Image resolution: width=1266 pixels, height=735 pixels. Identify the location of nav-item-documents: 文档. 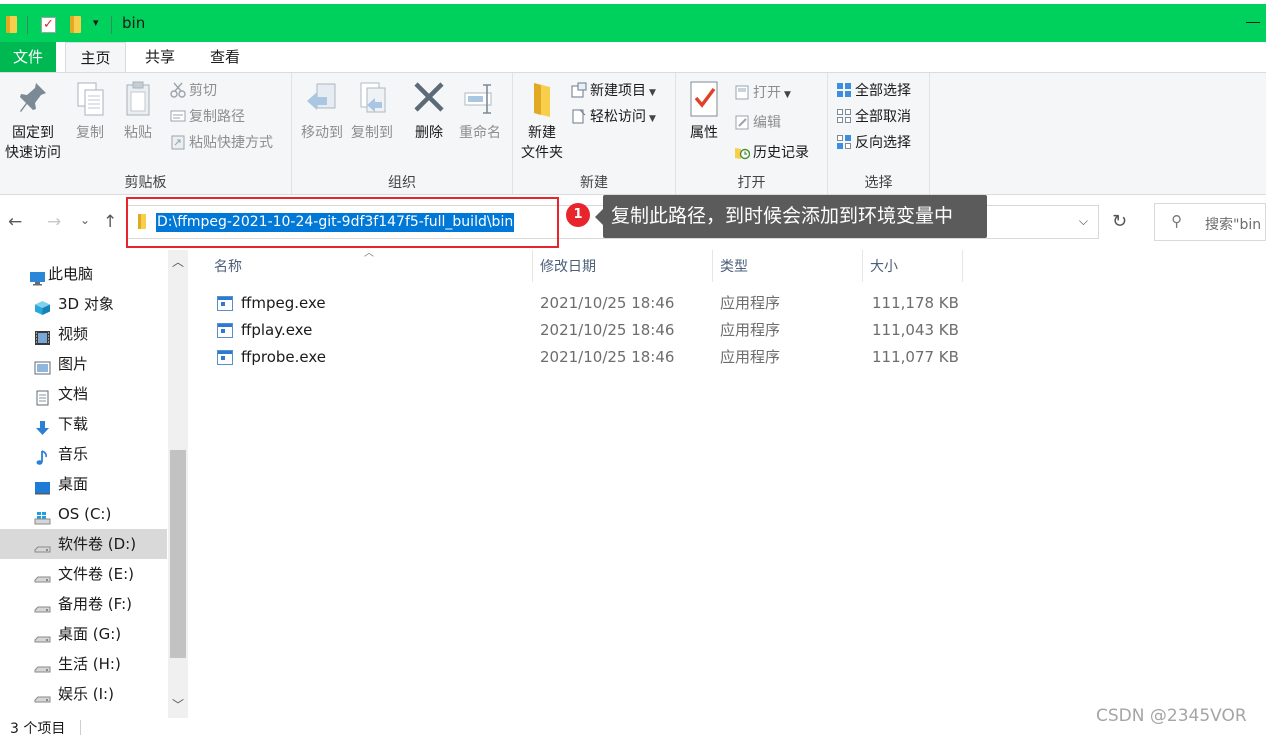
(83, 394).